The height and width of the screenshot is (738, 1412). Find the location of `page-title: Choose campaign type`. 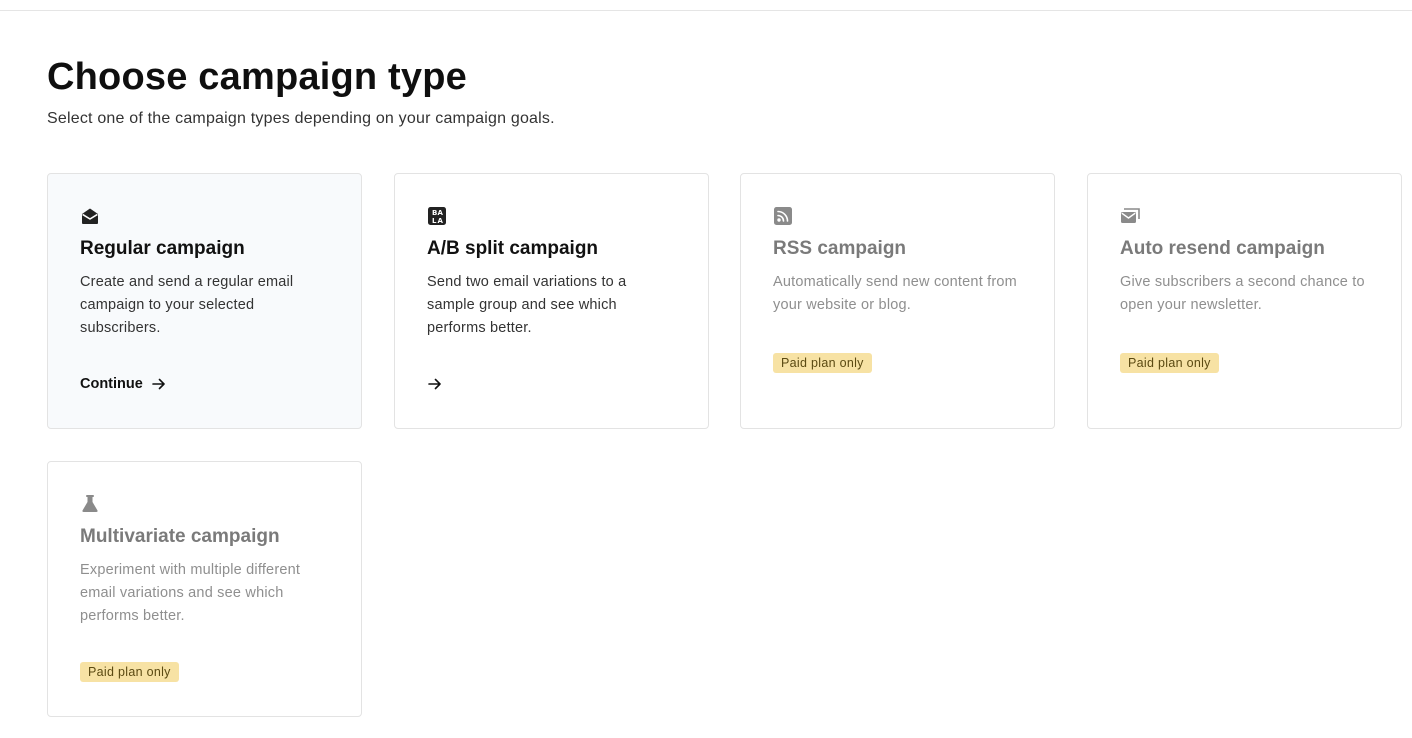

page-title: Choose campaign type is located at coordinates (257, 77).